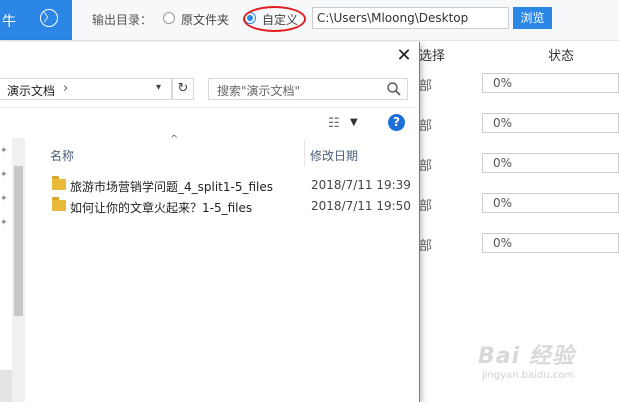  I want to click on column-divider, so click(304, 153).